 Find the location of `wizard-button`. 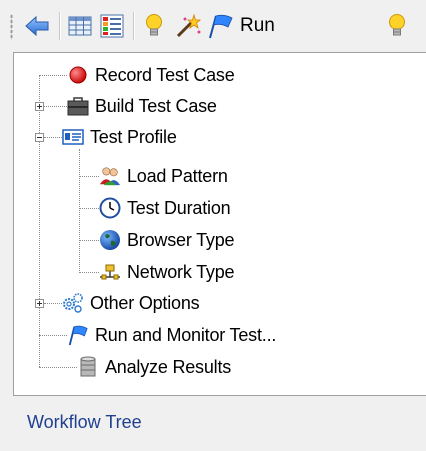

wizard-button is located at coordinates (188, 26).